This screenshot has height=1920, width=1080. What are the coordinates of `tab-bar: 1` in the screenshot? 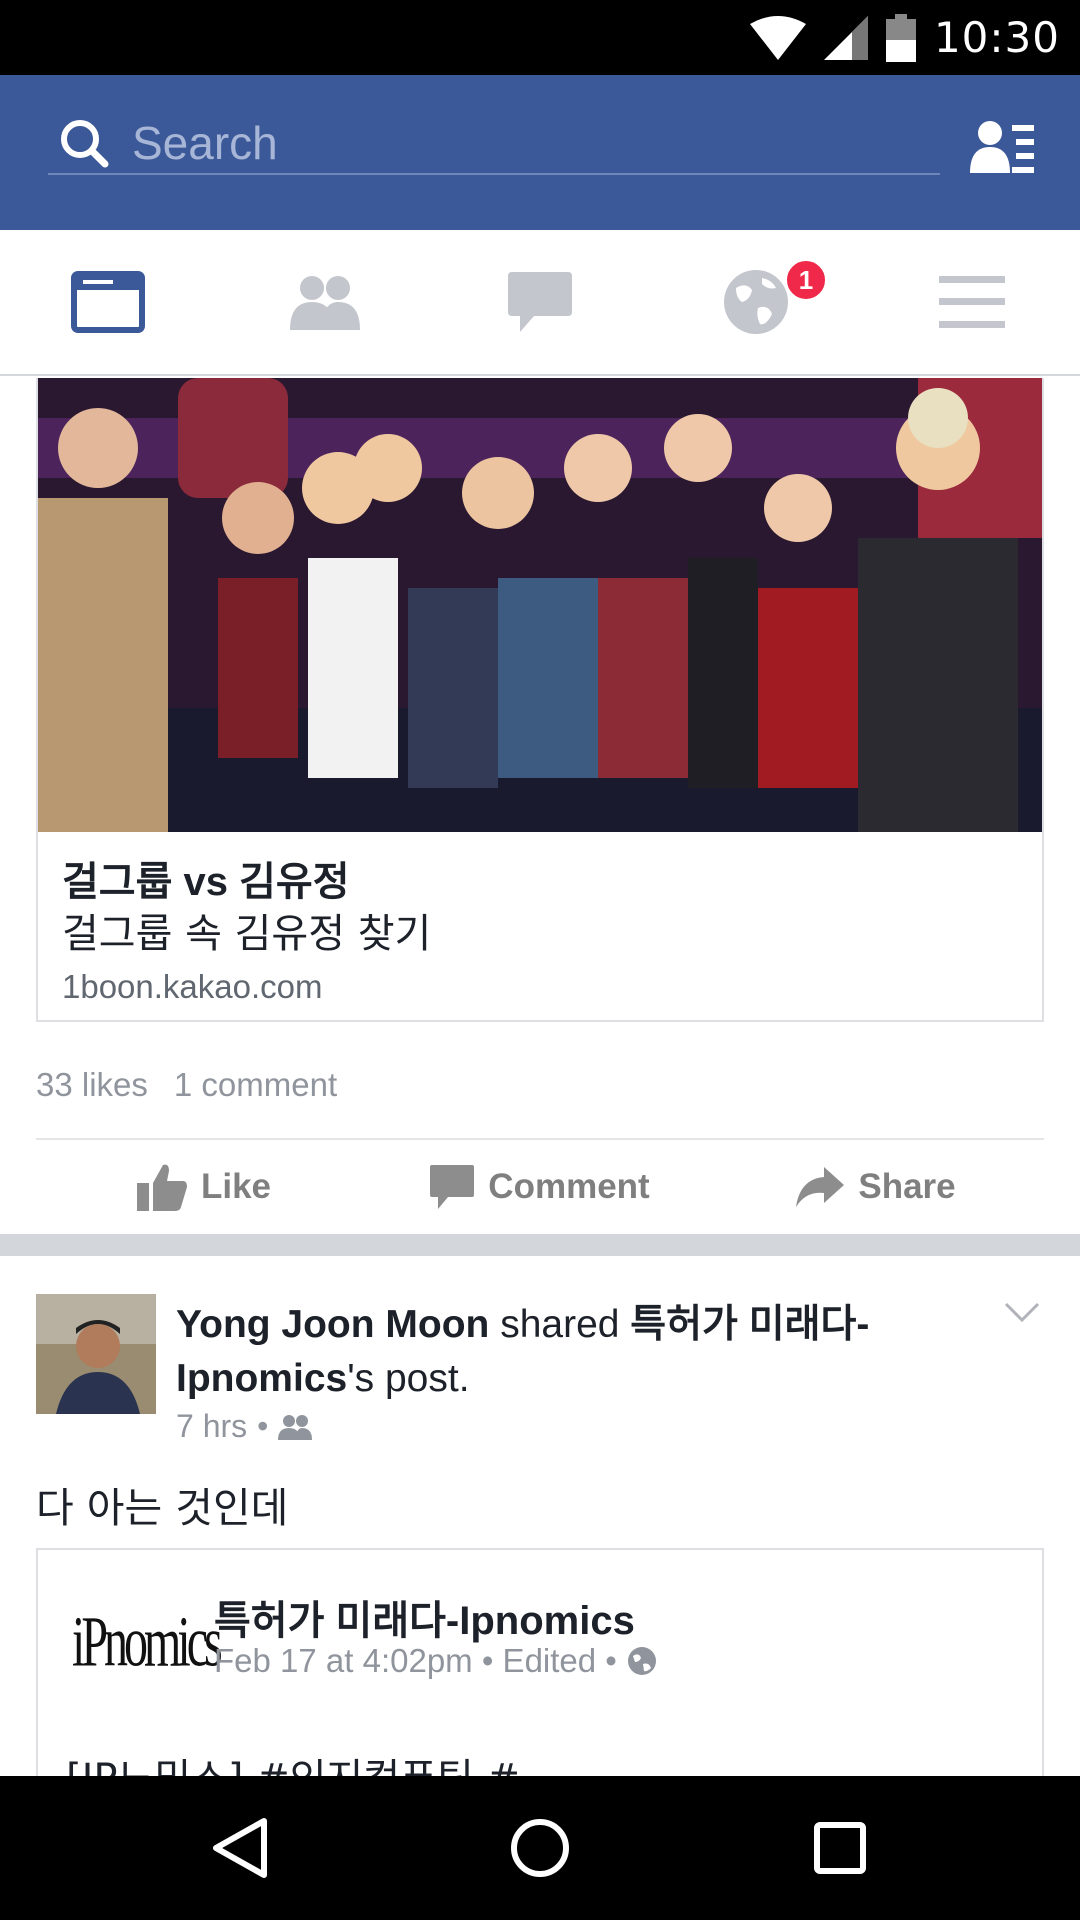 It's located at (540, 303).